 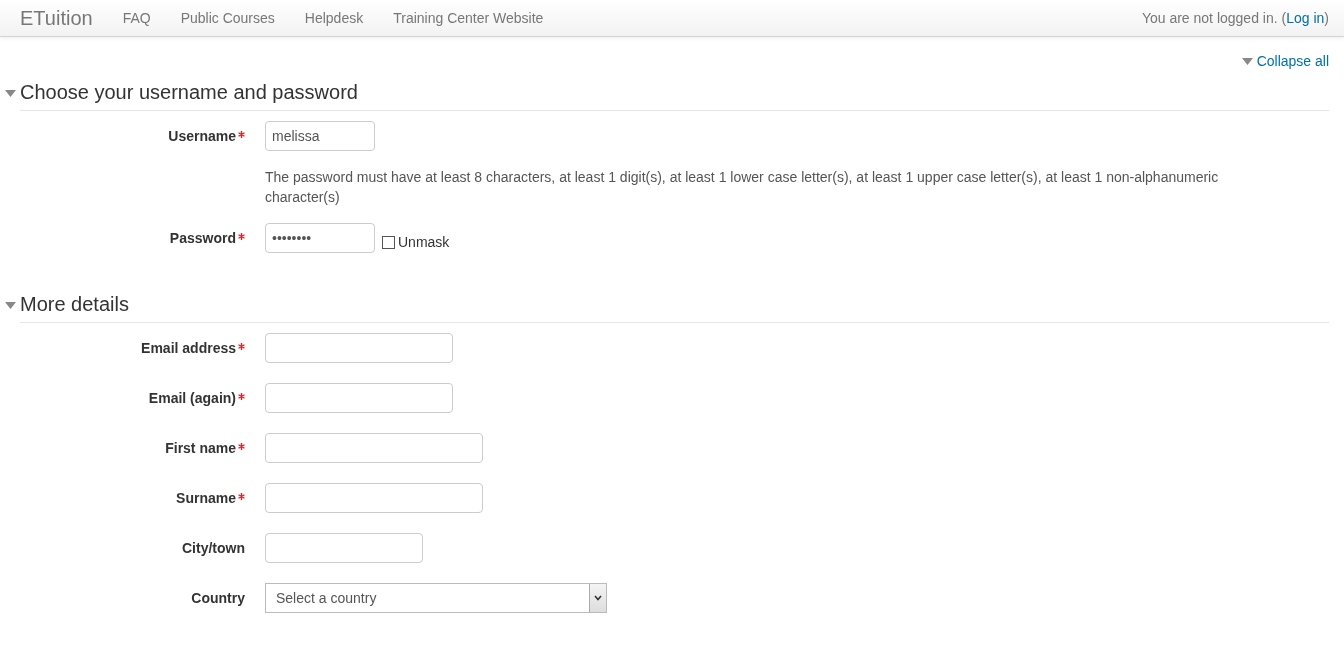 I want to click on field-label: Surname, so click(x=206, y=498).